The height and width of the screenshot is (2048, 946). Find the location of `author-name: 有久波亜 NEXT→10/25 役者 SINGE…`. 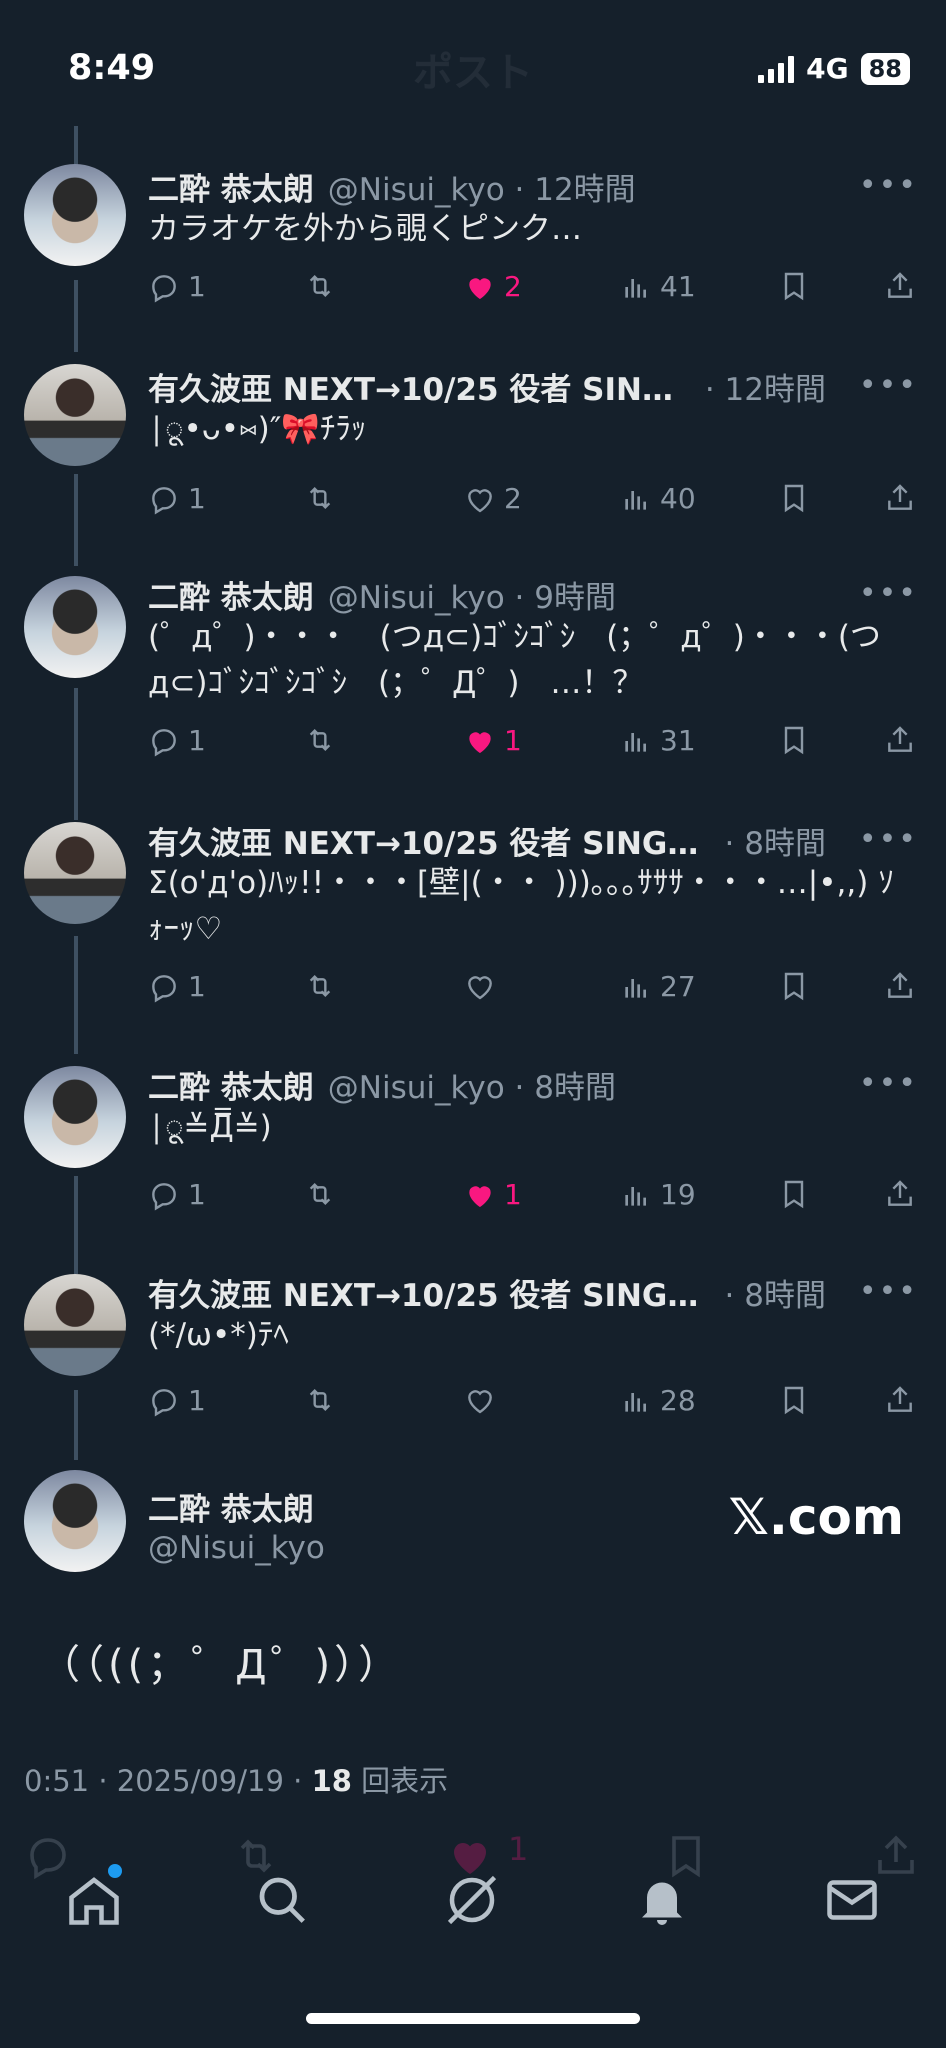

author-name: 有久波亜 NEXT→10/25 役者 SINGE… is located at coordinates (419, 386).